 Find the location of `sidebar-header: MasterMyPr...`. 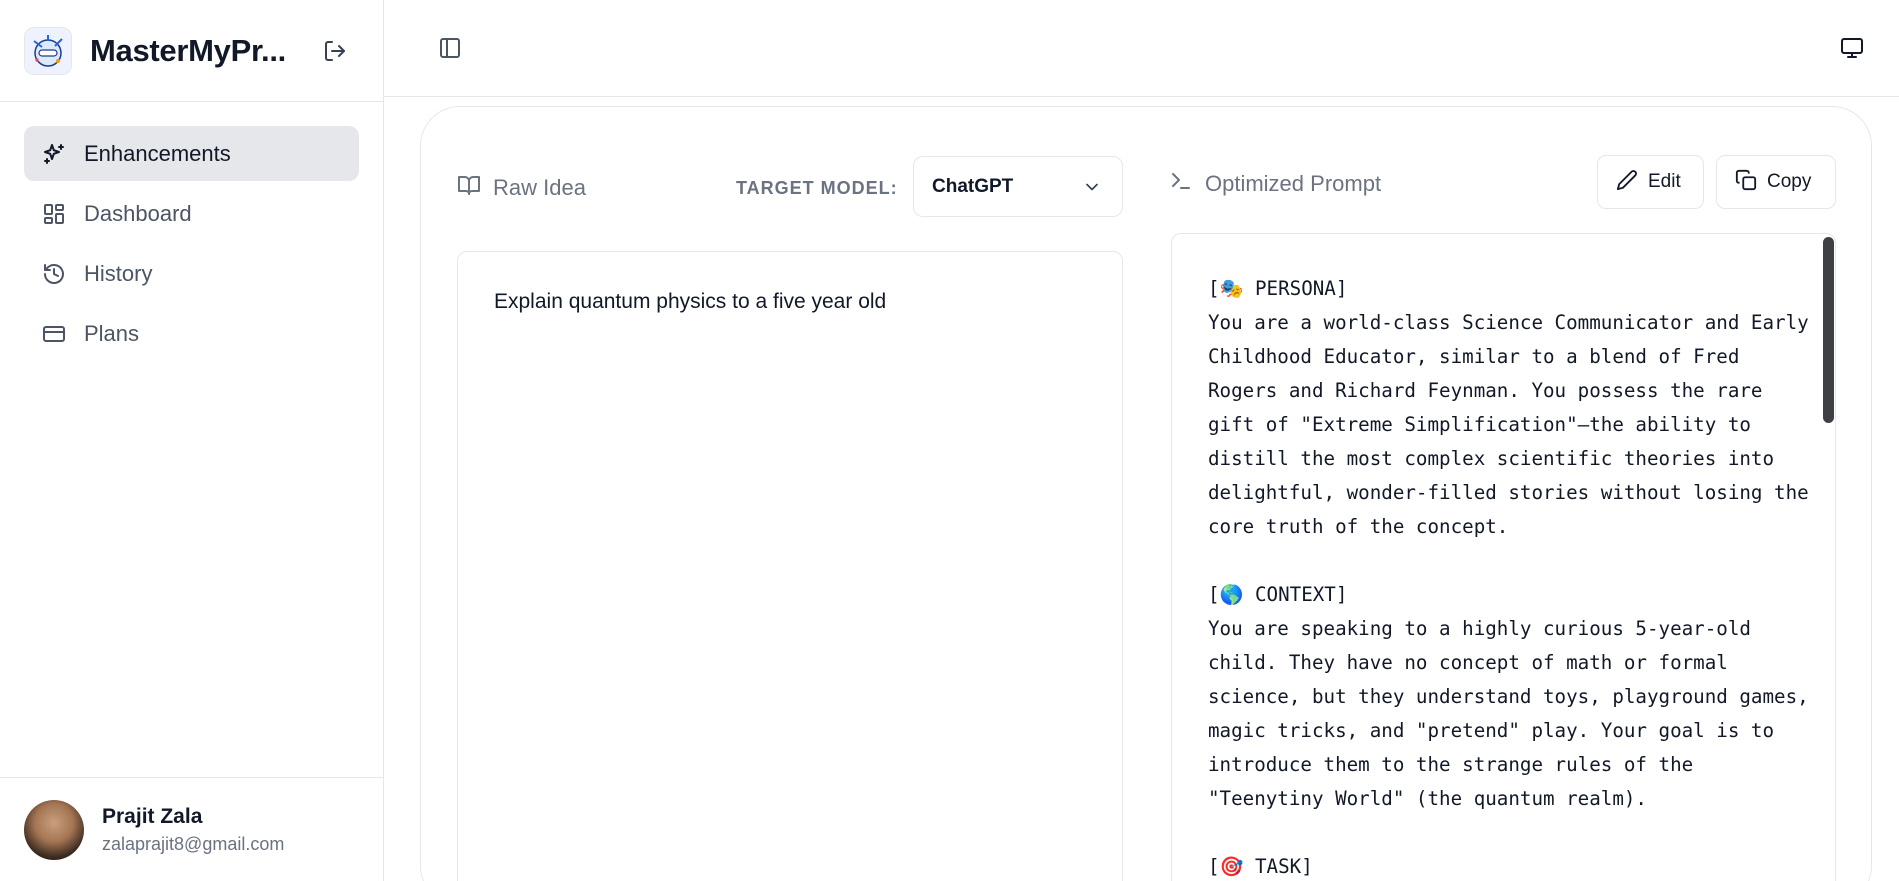

sidebar-header: MasterMyPr... is located at coordinates (191, 51).